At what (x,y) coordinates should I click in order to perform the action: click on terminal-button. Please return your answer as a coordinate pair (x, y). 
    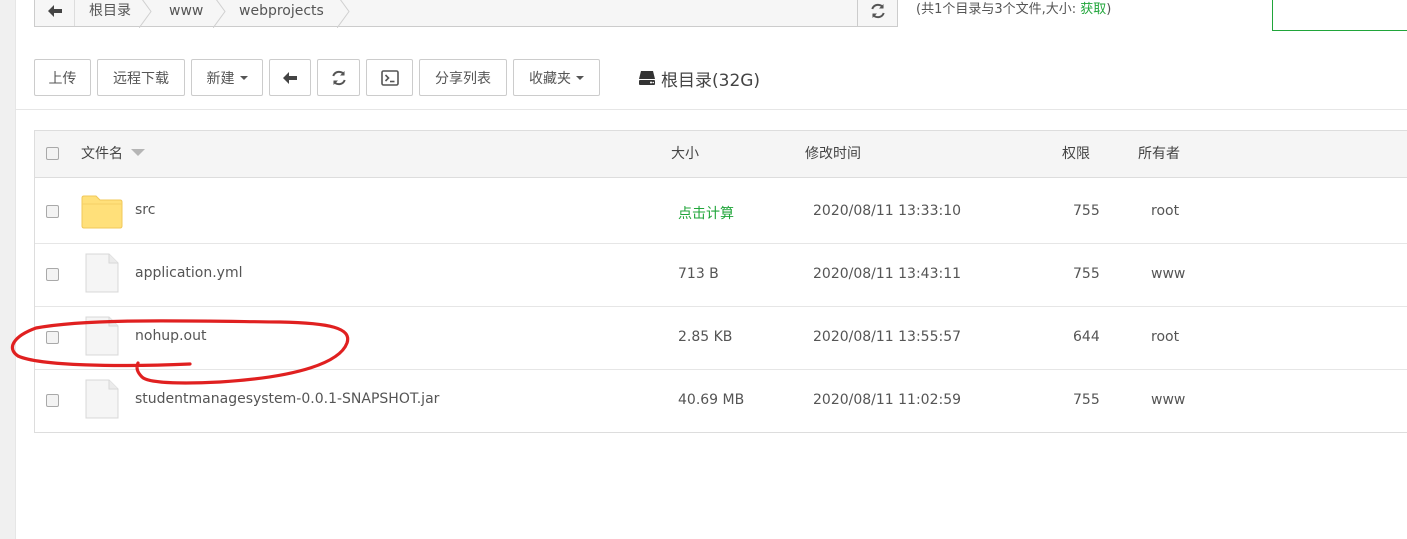
    Looking at the image, I should click on (389, 77).